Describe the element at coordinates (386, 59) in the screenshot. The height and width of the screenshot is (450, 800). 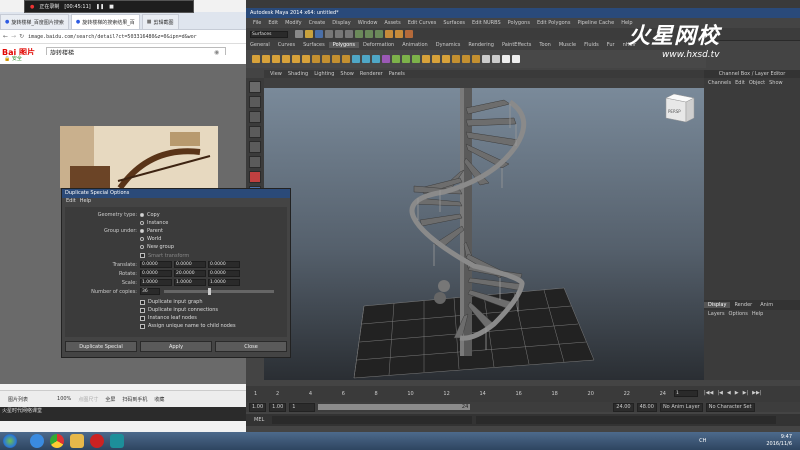
I see `boolean-icon` at that location.